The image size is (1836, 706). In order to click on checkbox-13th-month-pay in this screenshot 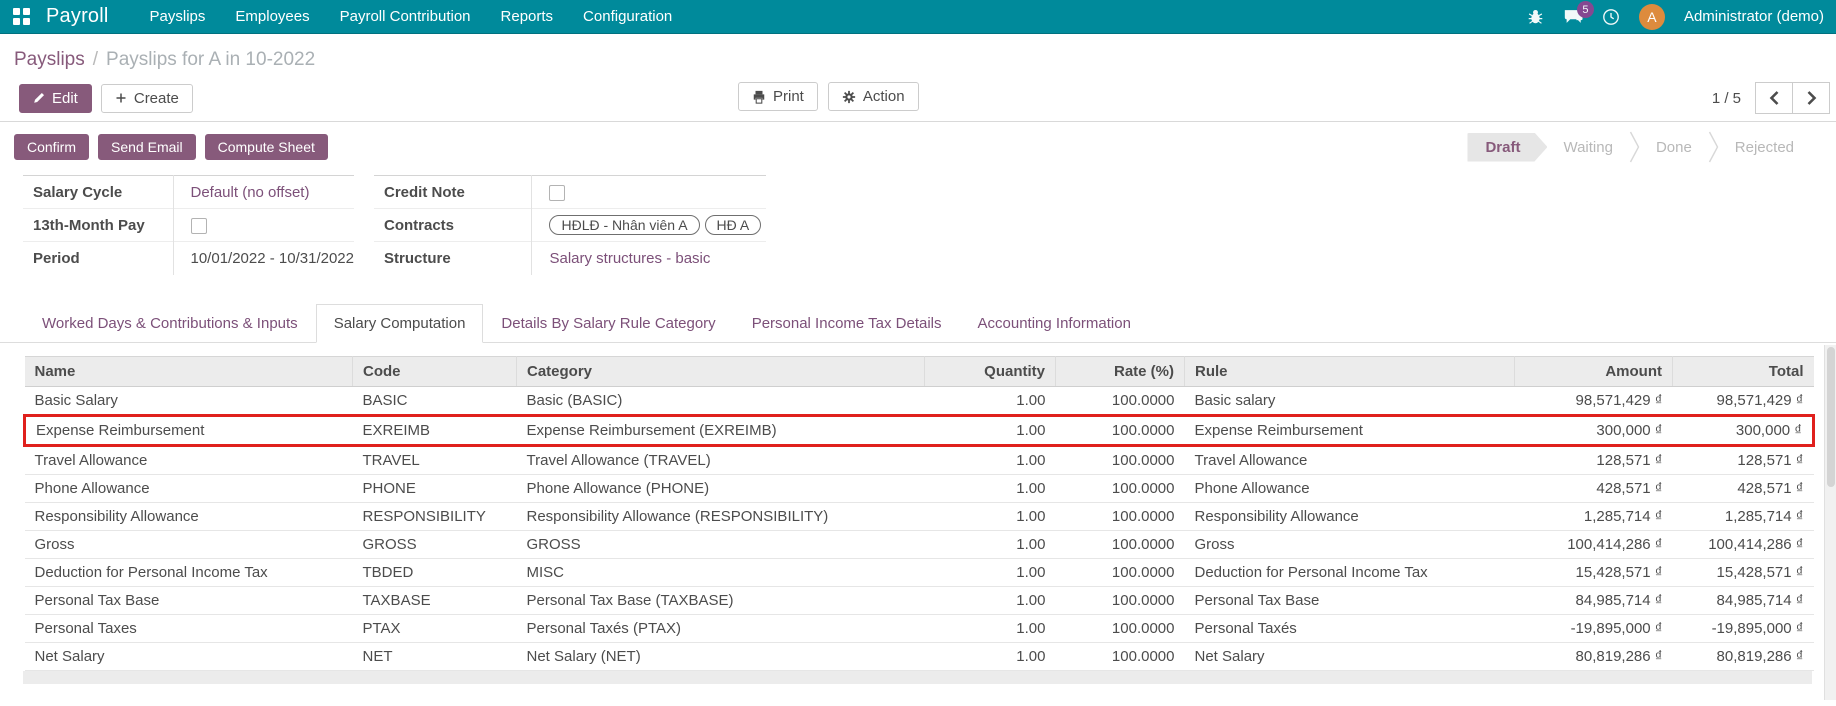, I will do `click(198, 225)`.